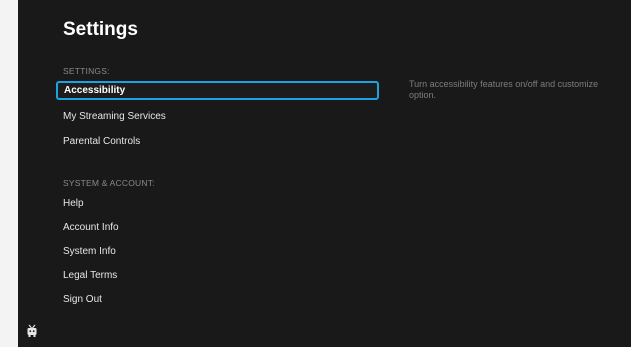 The height and width of the screenshot is (347, 631). What do you see at coordinates (91, 227) in the screenshot?
I see `menu-item-account-info: Account Info` at bounding box center [91, 227].